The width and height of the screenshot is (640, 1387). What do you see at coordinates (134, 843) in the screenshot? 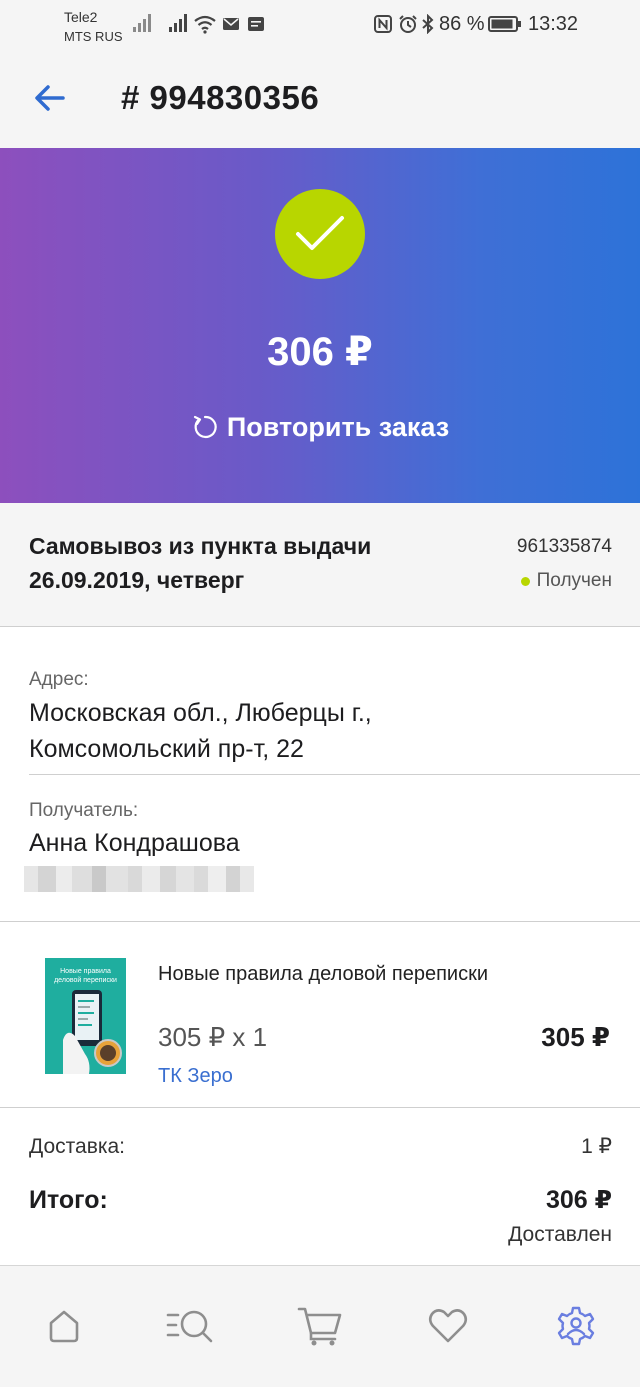
I see `recipient-name: Анна Кондрашова` at bounding box center [134, 843].